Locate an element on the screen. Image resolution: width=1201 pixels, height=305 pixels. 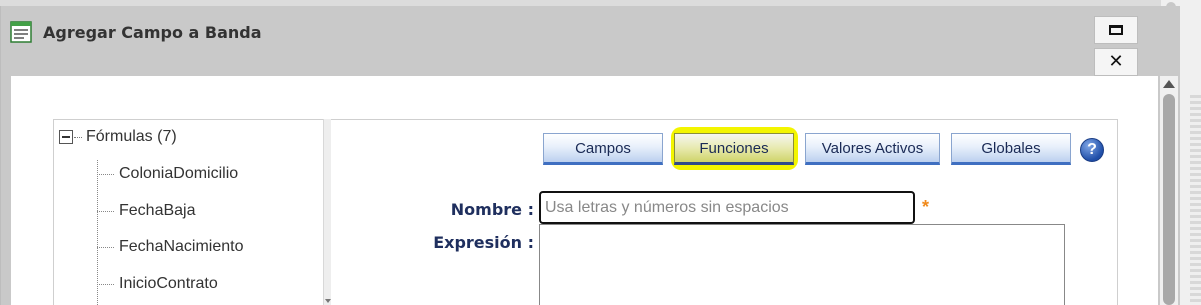
tree-item: FechaBaja is located at coordinates (146, 211).